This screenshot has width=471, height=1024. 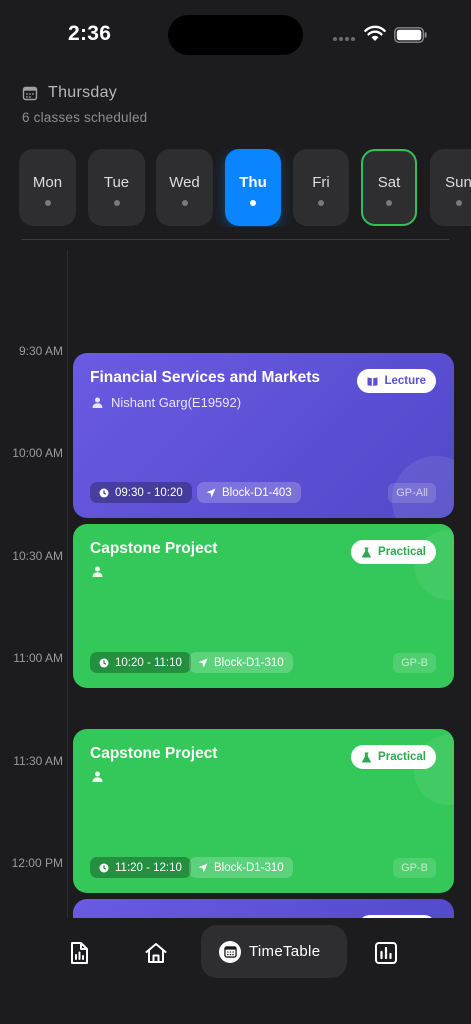 I want to click on nav-timetable-tab: TimeTable, so click(x=274, y=951).